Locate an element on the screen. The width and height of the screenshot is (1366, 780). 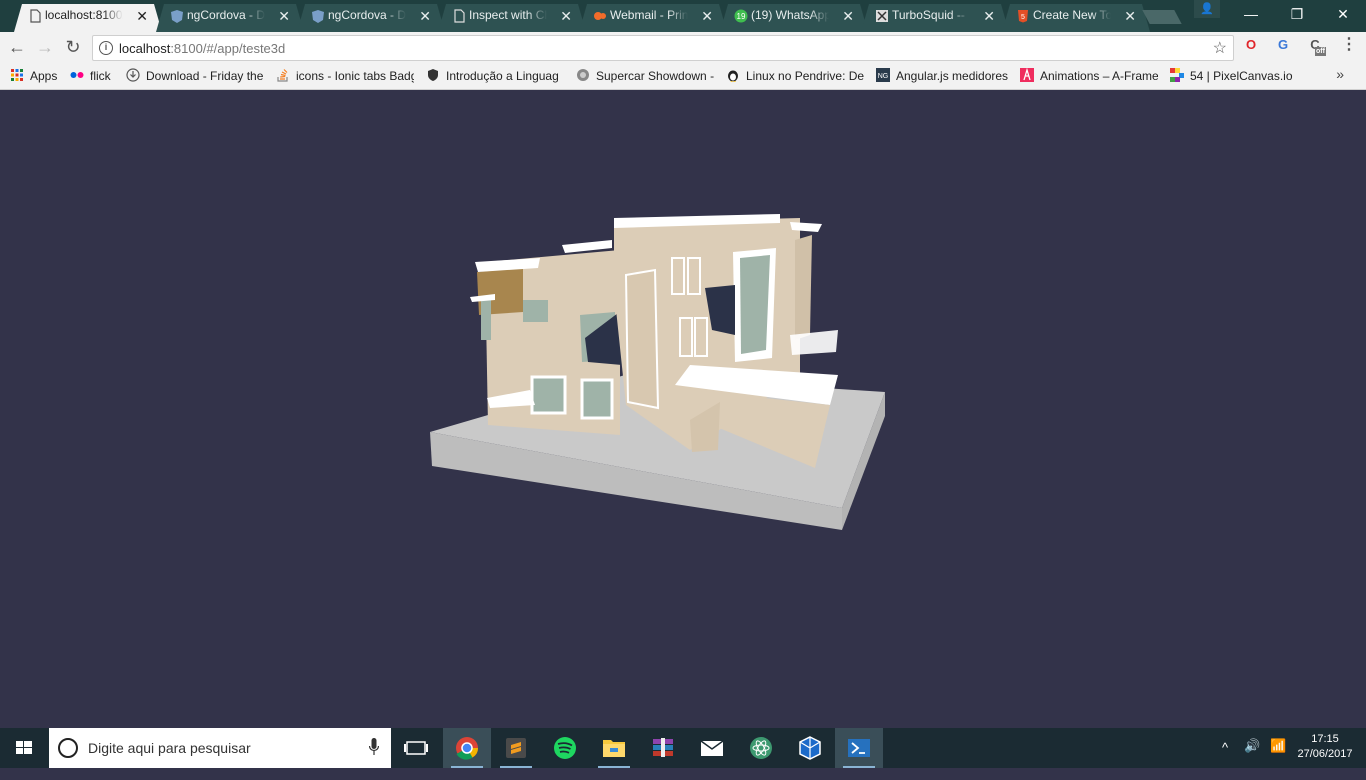
winrar-icon is located at coordinates (663, 748).